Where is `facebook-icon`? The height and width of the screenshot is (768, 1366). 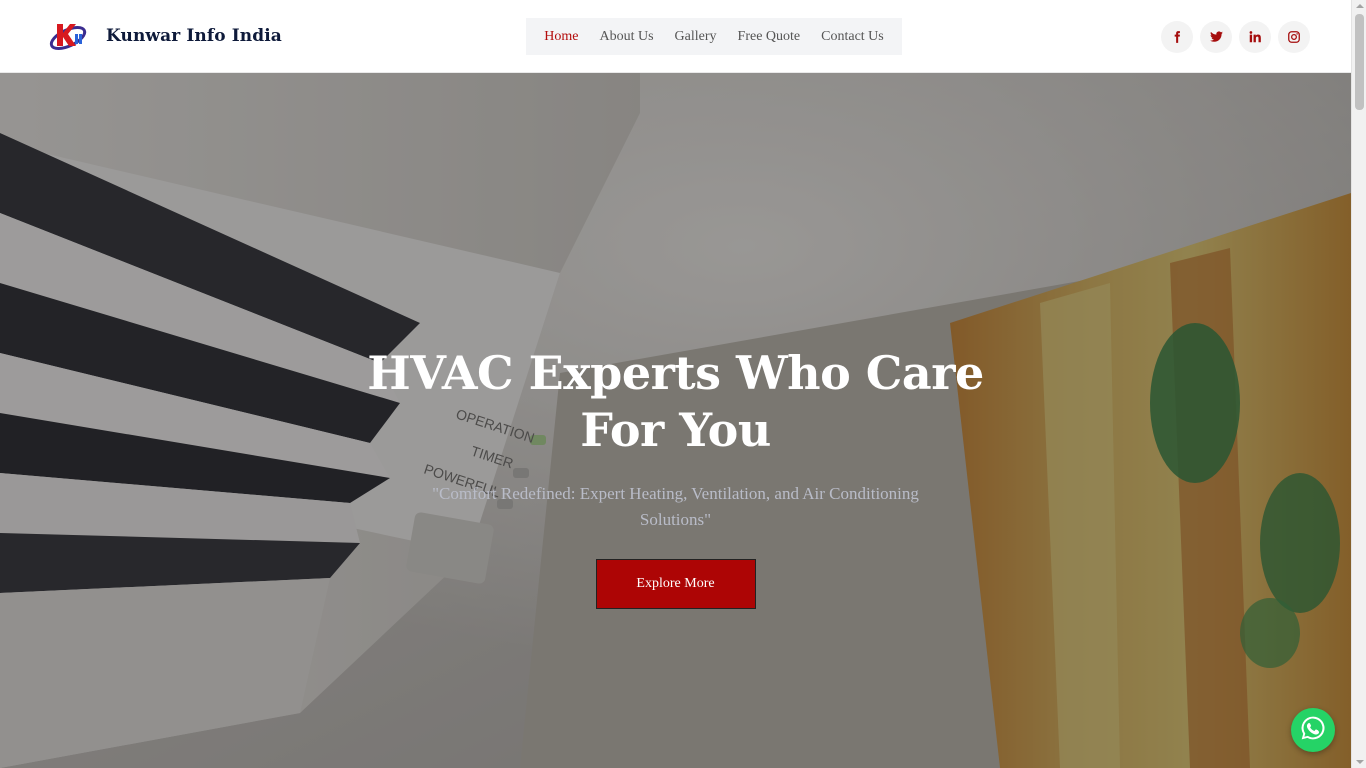
facebook-icon is located at coordinates (1177, 37).